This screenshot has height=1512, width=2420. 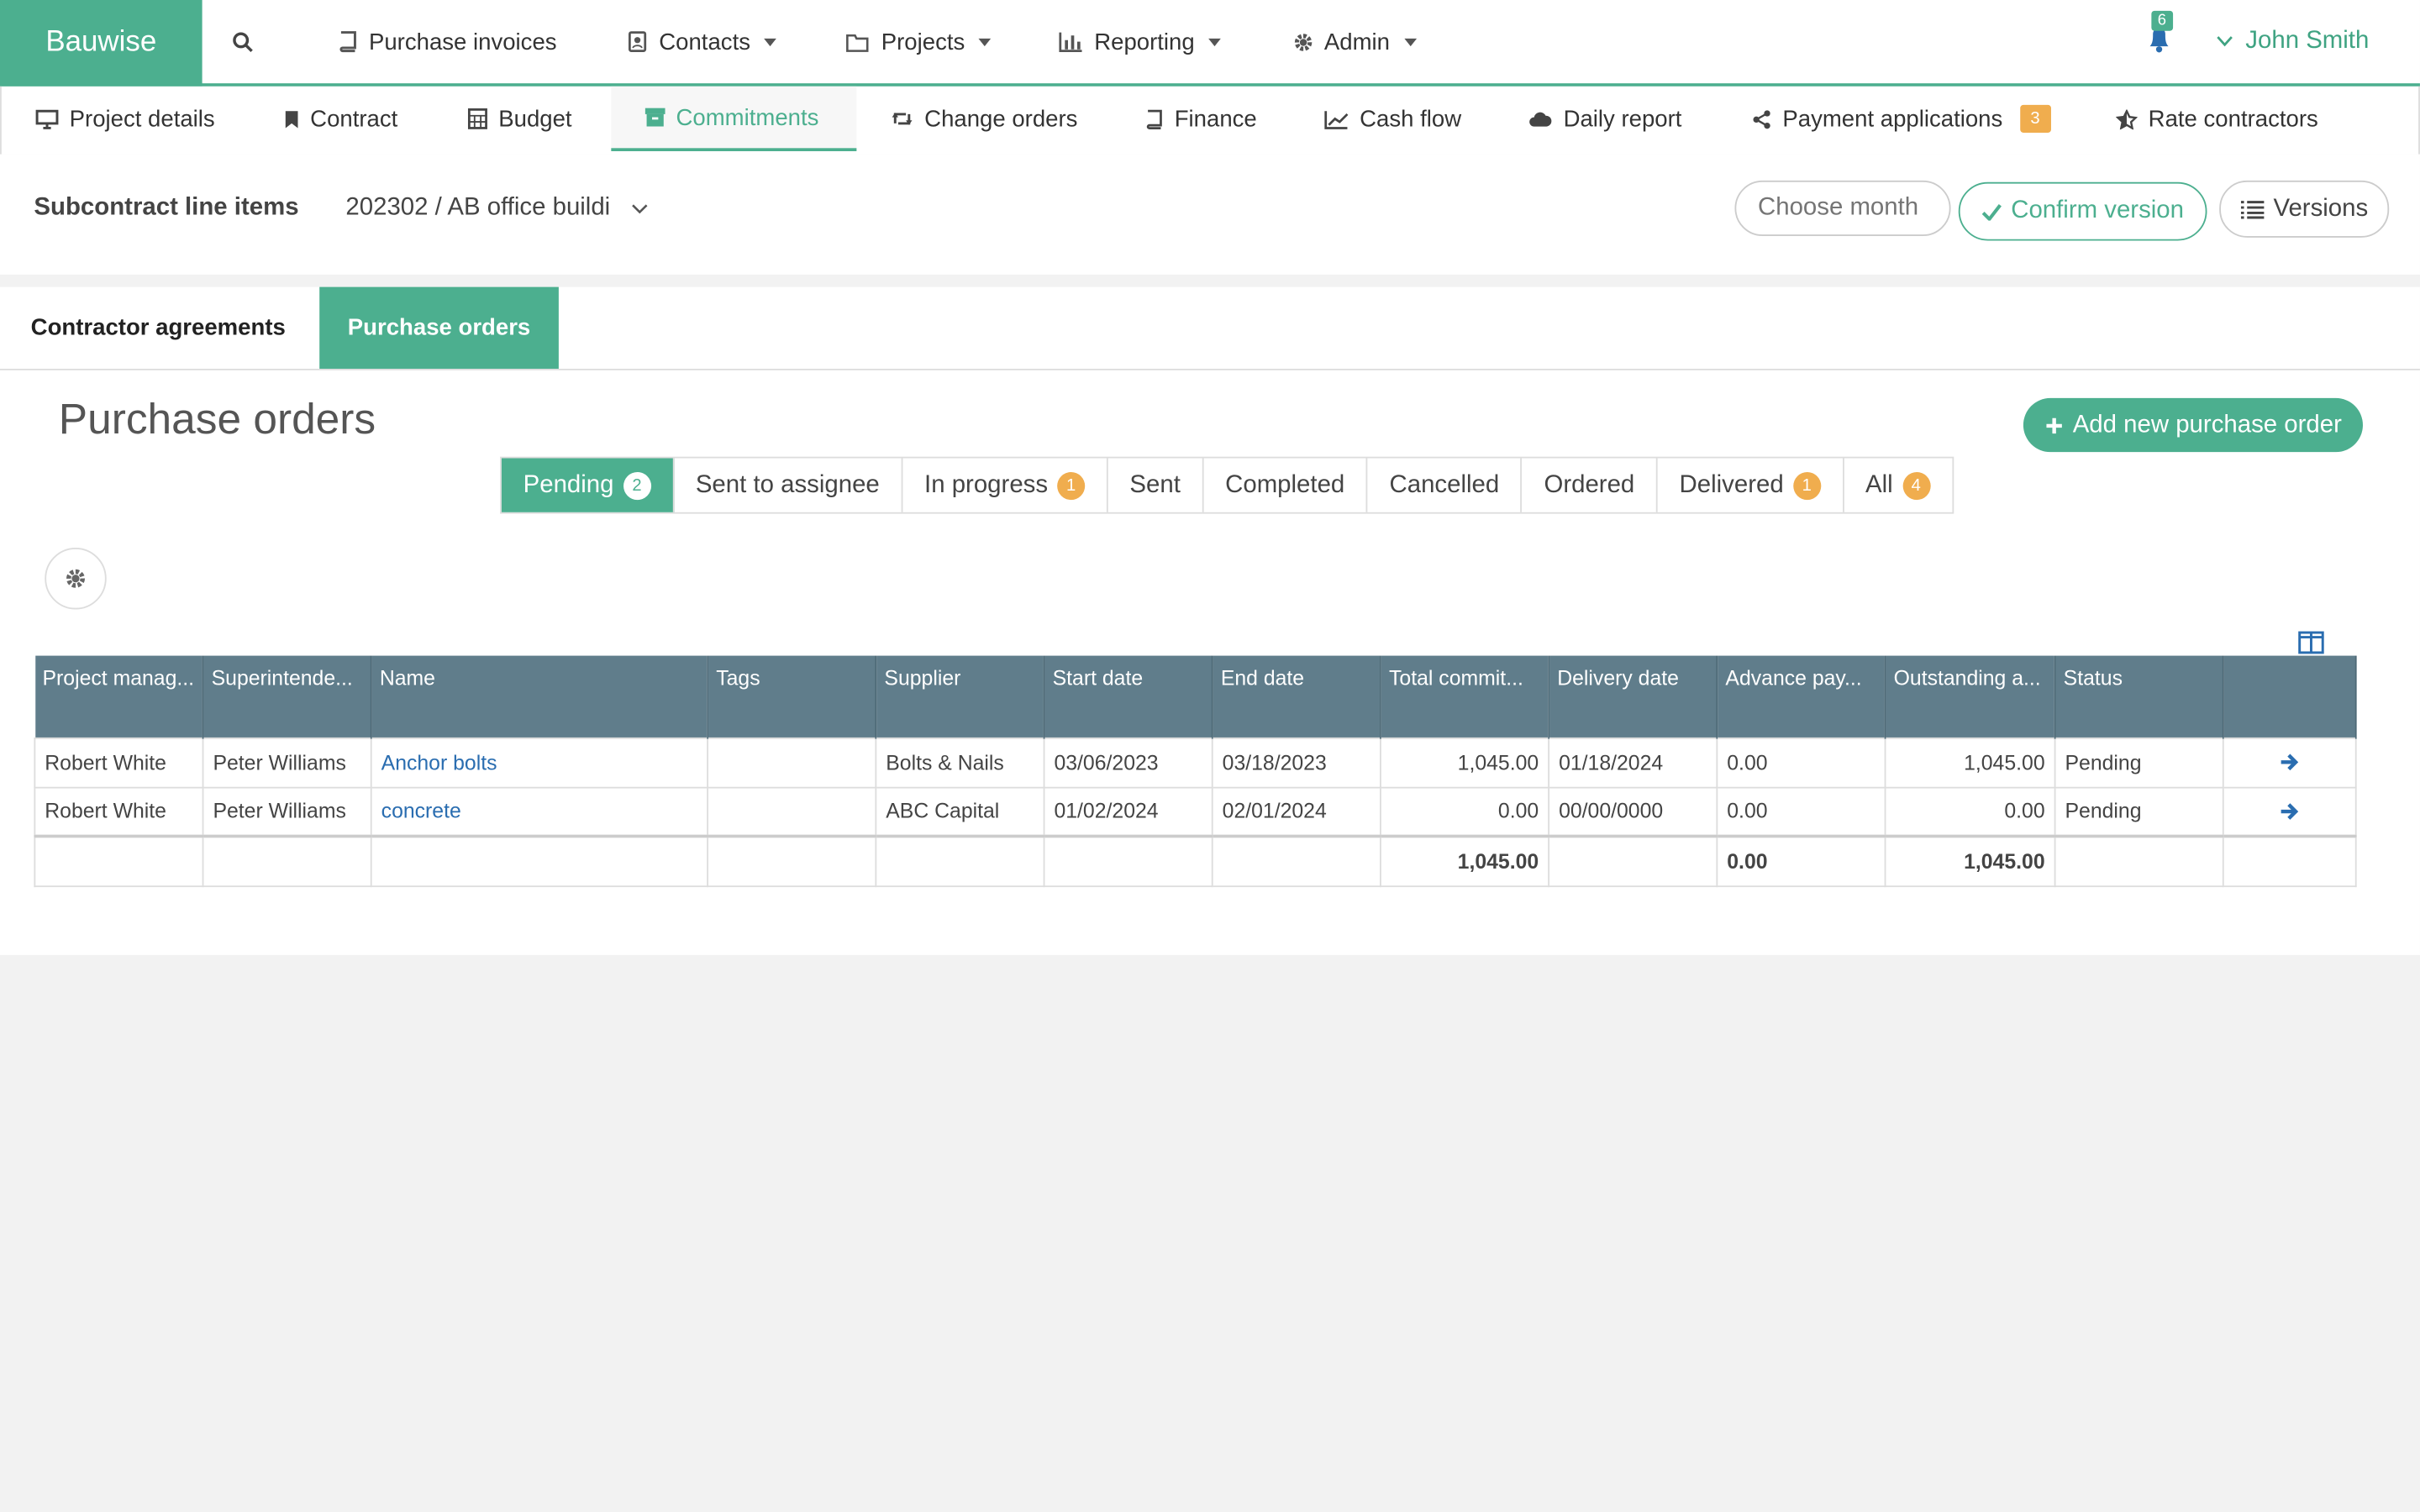 I want to click on nav-contacts: Contacts, so click(x=702, y=41).